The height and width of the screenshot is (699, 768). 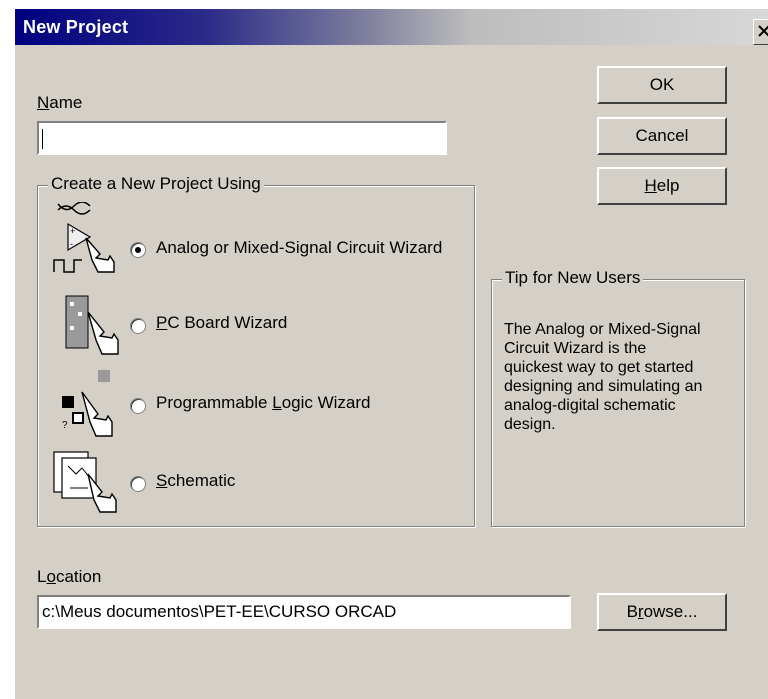 I want to click on radio-pcb-wizard, so click(x=138, y=326).